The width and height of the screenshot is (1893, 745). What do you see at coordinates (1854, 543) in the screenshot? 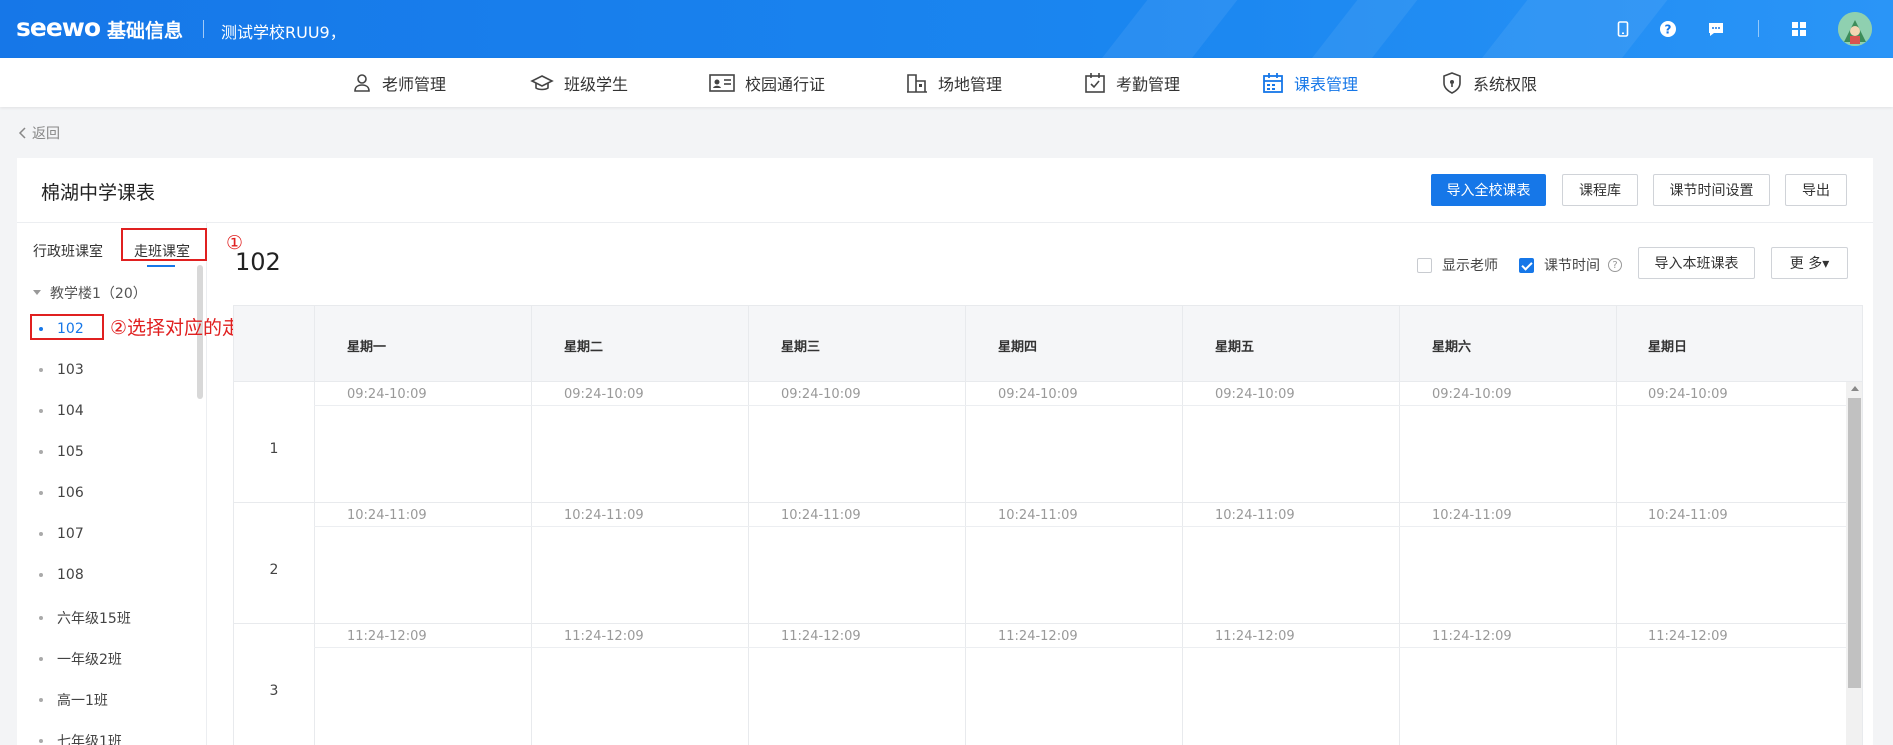
I see `scrollbar-thumb` at bounding box center [1854, 543].